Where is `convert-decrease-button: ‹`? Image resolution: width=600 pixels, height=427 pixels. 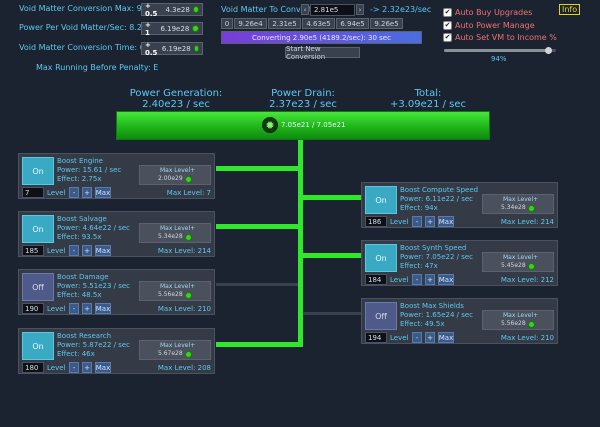
convert-decrease-button: ‹ is located at coordinates (305, 9).